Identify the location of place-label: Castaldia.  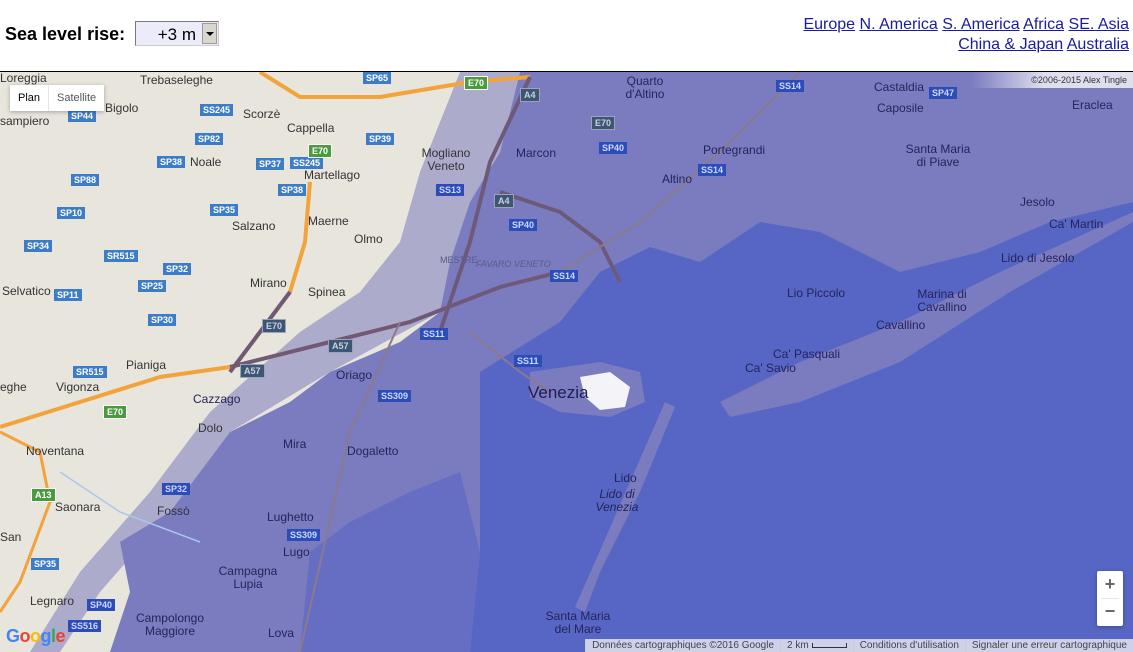
(899, 87).